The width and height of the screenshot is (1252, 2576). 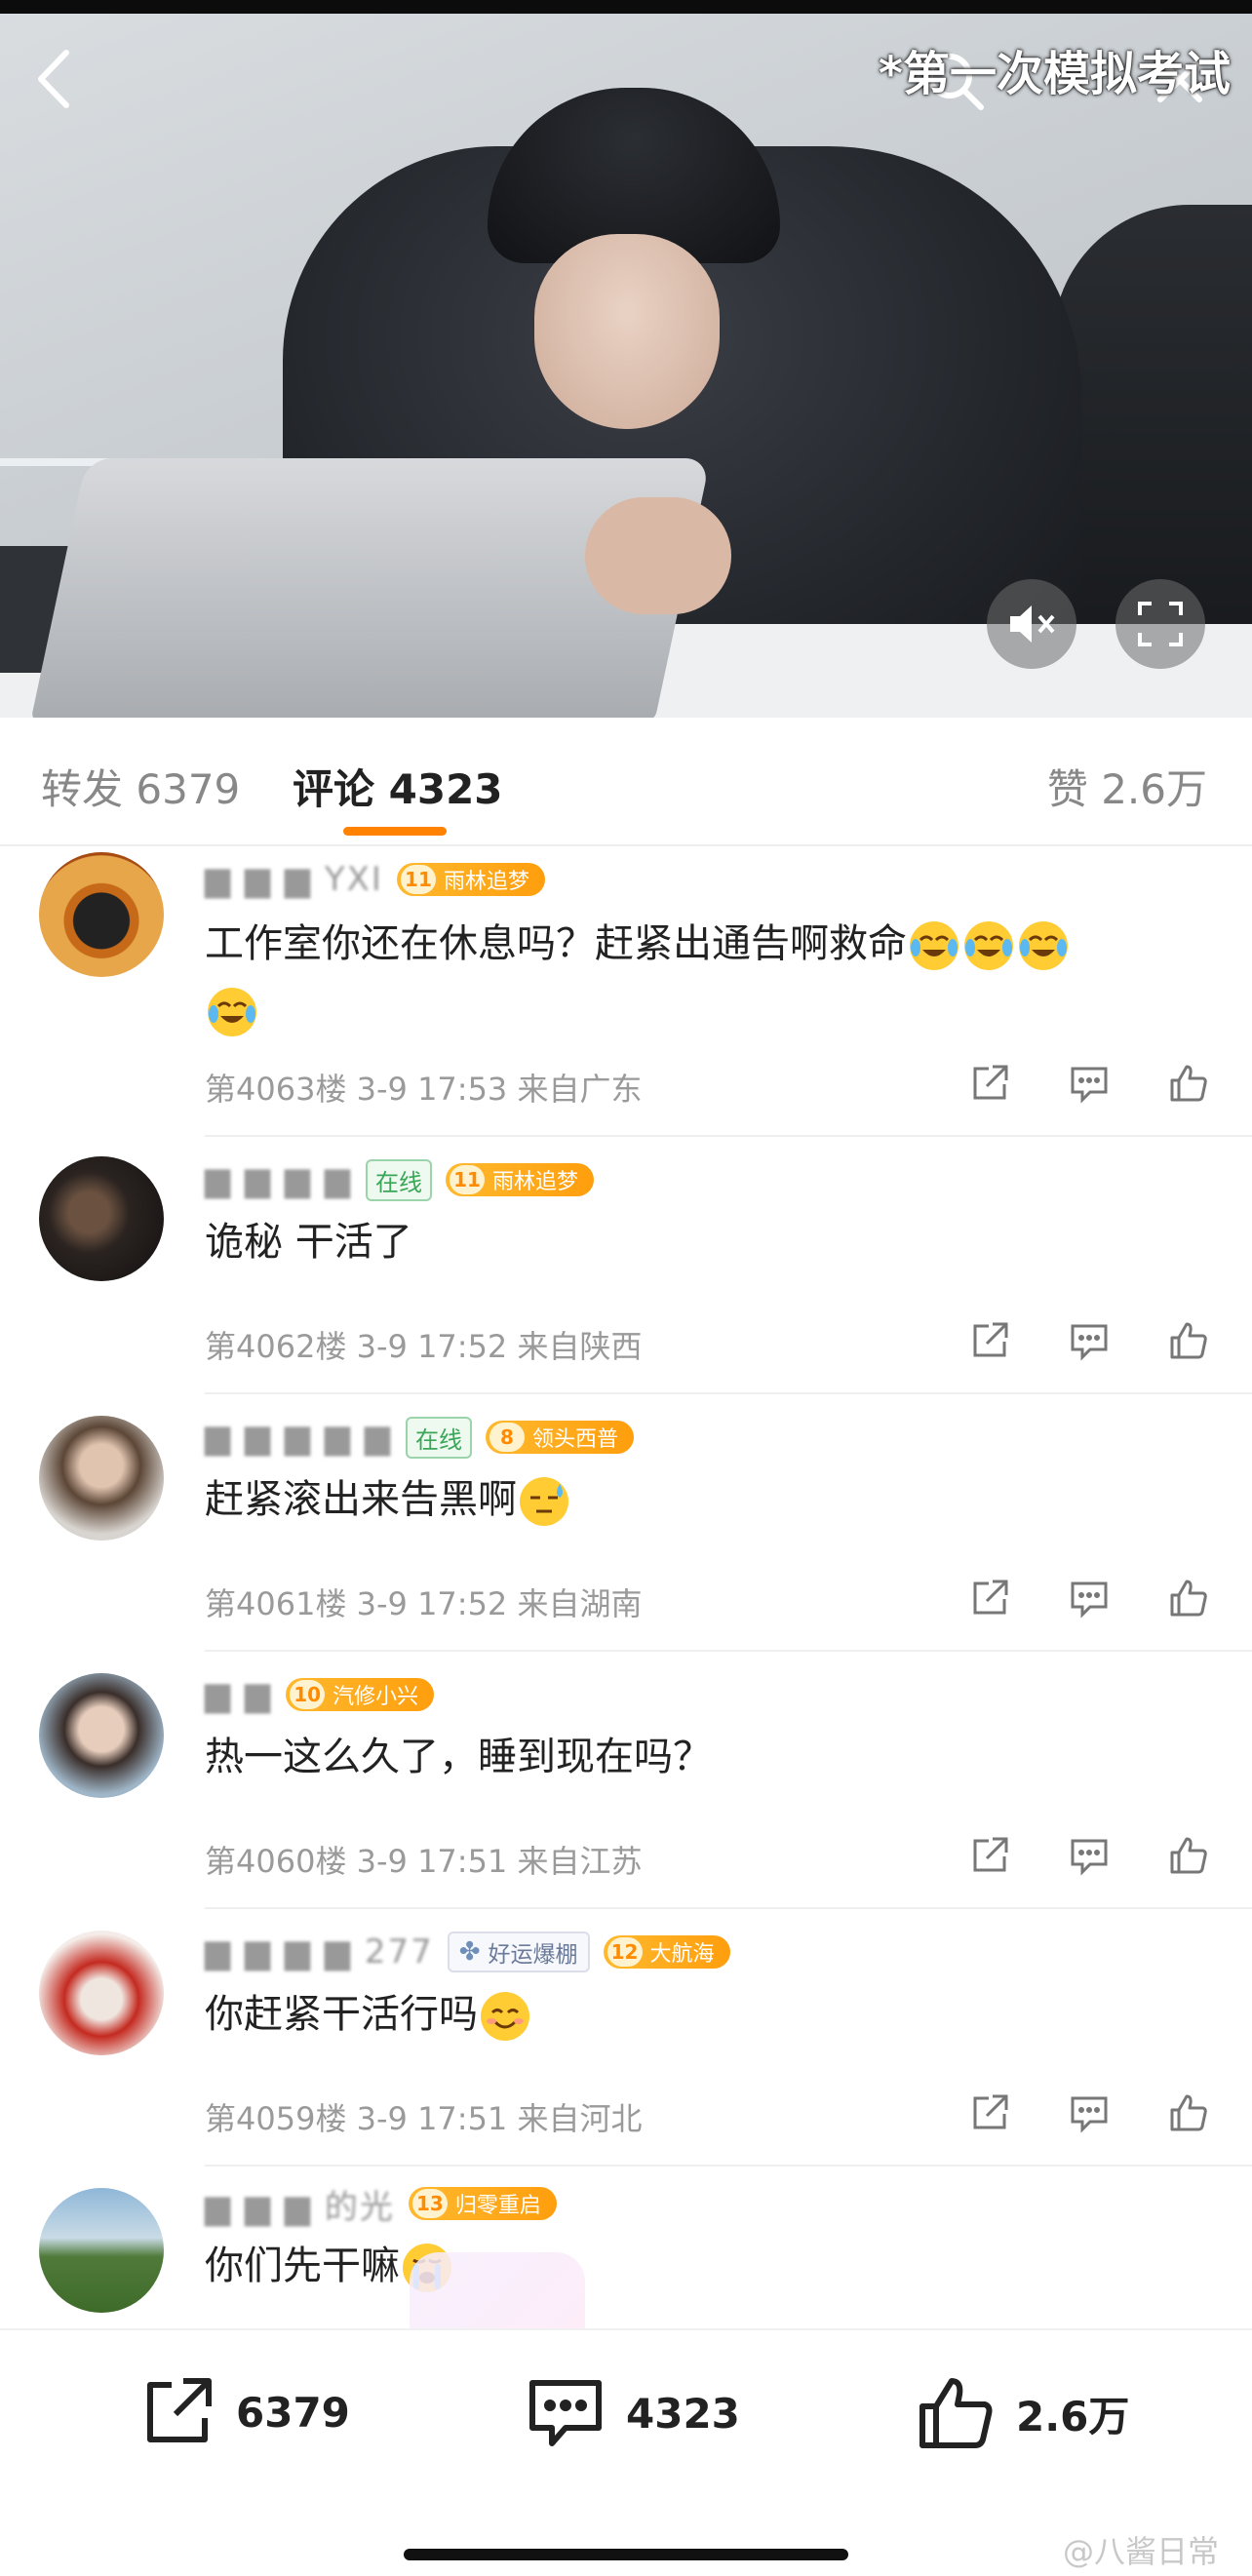 What do you see at coordinates (574, 1439) in the screenshot?
I see `fan-title: 领头西普` at bounding box center [574, 1439].